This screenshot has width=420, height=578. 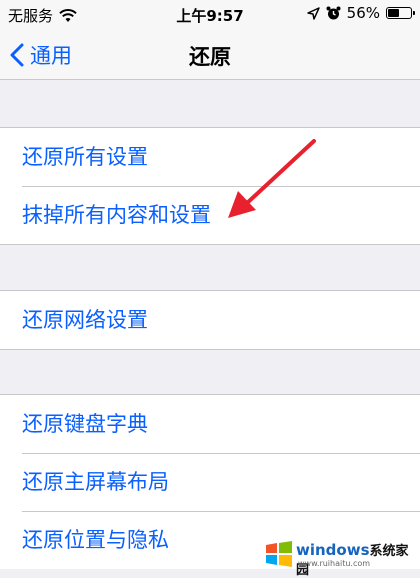 What do you see at coordinates (279, 554) in the screenshot?
I see `windows-logo-icon` at bounding box center [279, 554].